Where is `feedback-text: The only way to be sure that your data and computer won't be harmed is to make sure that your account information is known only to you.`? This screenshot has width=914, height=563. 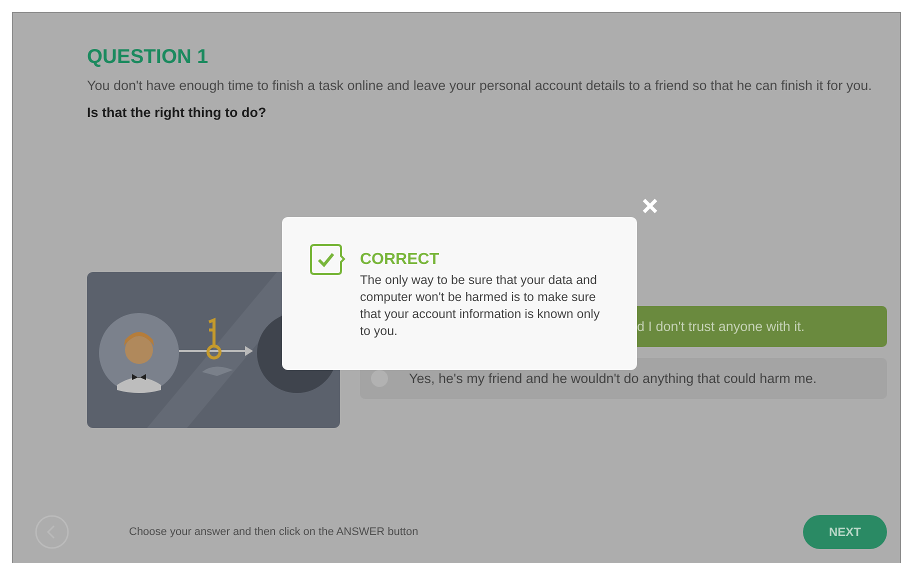 feedback-text: The only way to be sure that your data and computer won't be harmed is to make sure that your account information is known only to you. is located at coordinates (480, 306).